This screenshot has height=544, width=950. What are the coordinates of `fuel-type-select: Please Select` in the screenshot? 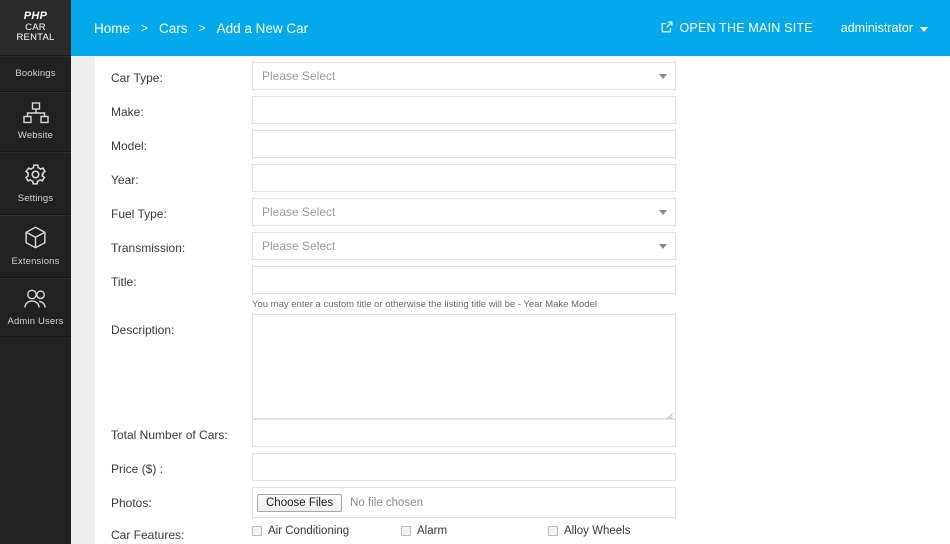 It's located at (464, 212).